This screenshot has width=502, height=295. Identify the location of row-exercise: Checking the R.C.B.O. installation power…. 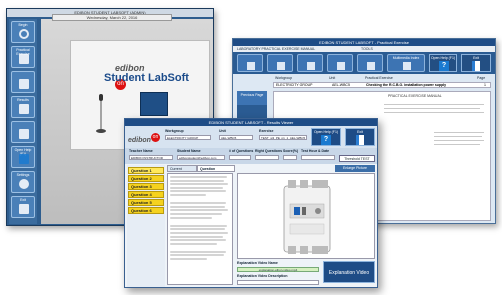
(406, 85).